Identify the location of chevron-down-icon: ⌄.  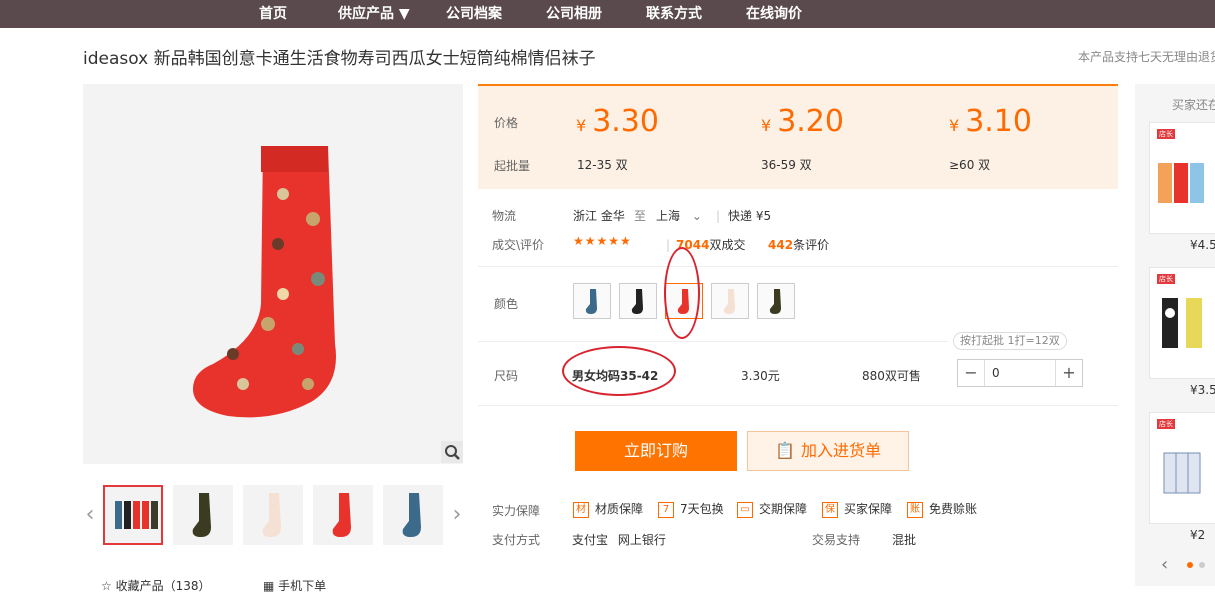
(696, 216).